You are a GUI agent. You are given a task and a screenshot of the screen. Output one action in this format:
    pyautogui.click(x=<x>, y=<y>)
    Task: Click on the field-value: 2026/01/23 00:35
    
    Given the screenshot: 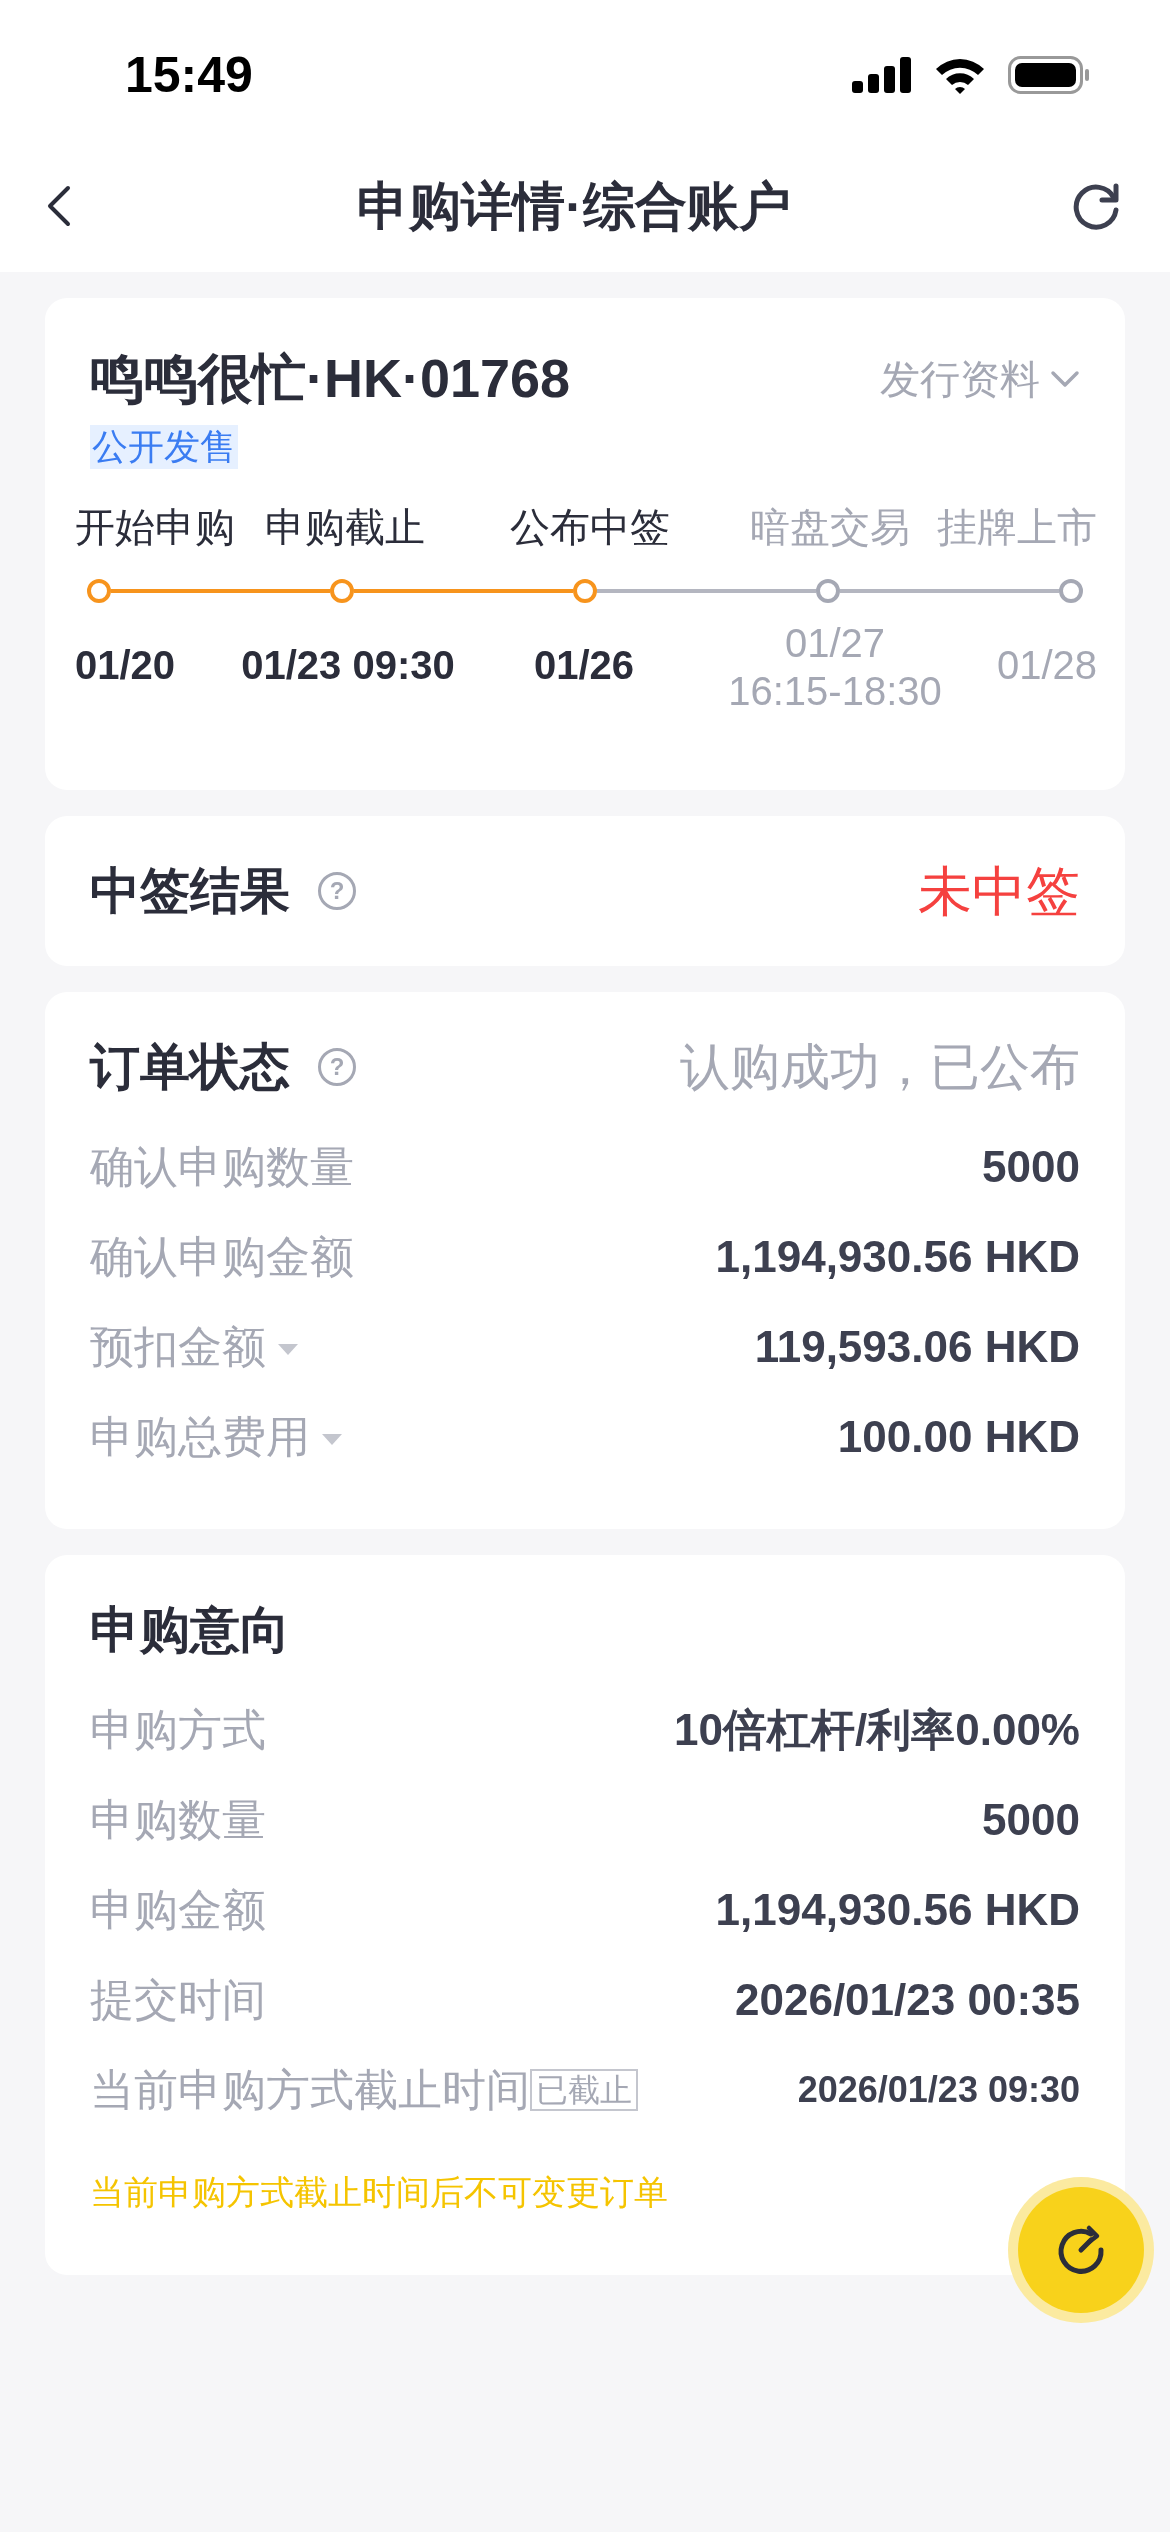 What is the action you would take?
    pyautogui.click(x=907, y=2000)
    